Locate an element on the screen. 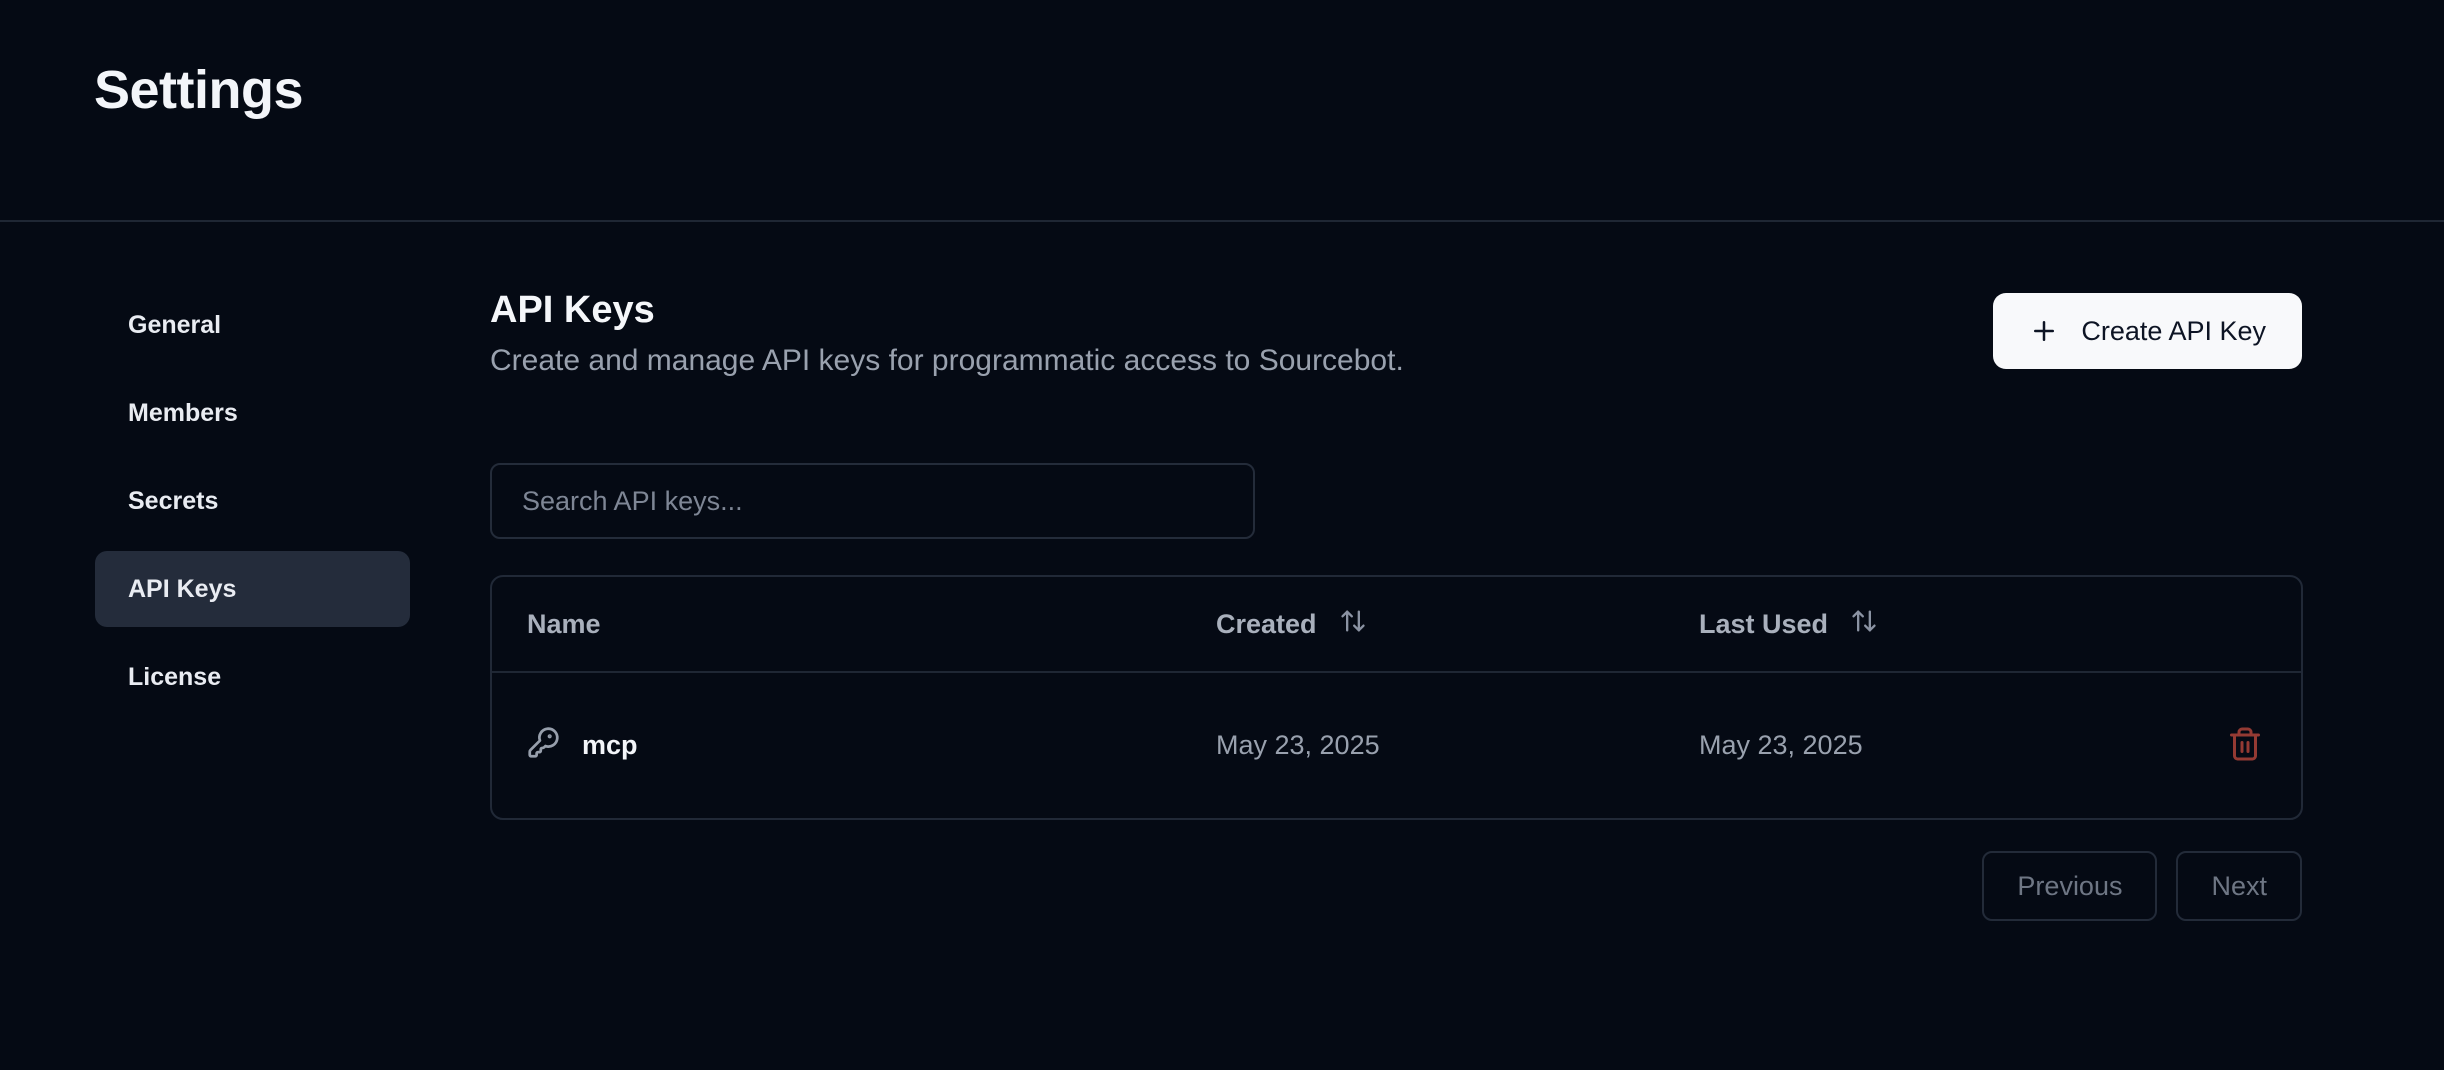  column-header-name-label: Name is located at coordinates (564, 623).